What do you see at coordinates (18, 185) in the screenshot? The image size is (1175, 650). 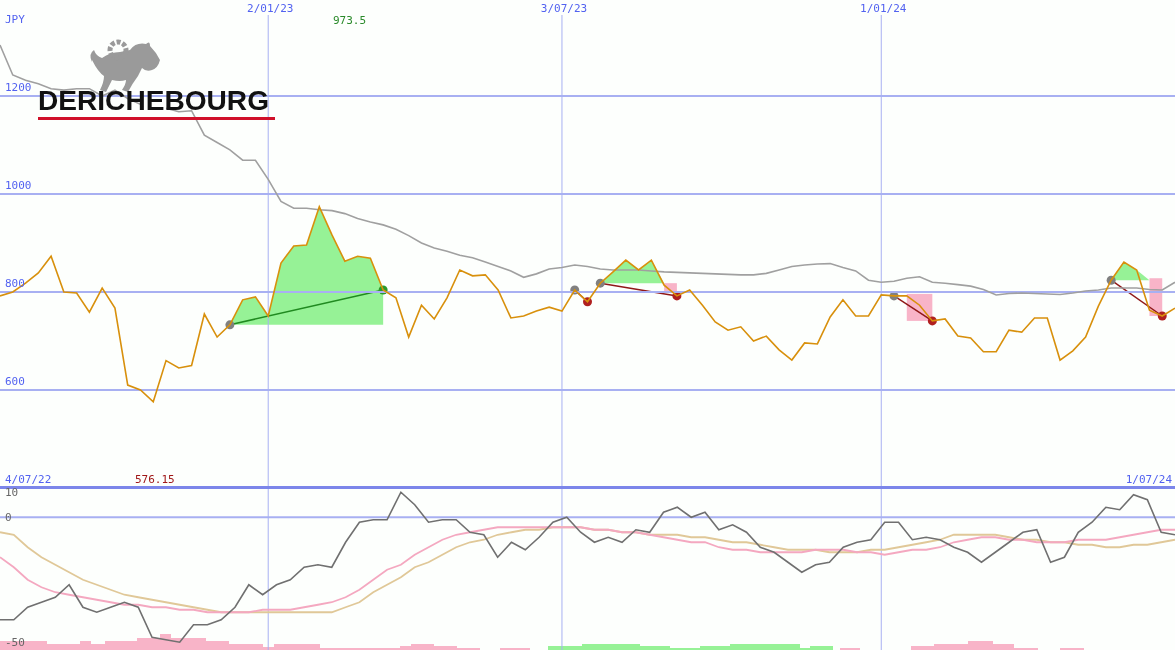 I see `axis-label: 1000` at bounding box center [18, 185].